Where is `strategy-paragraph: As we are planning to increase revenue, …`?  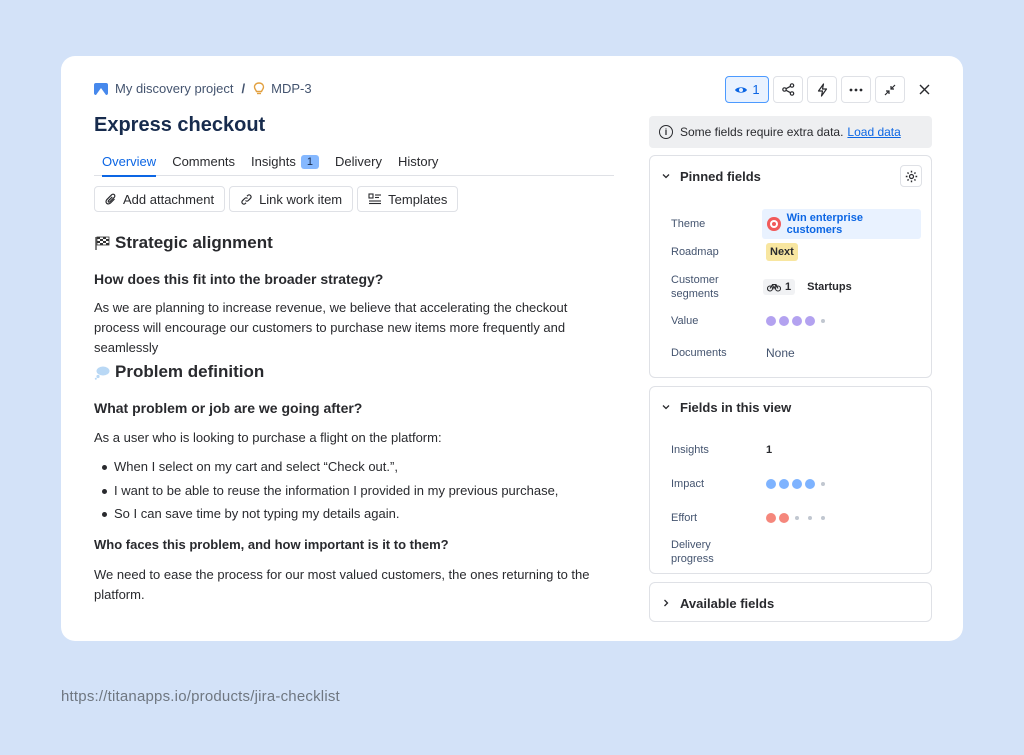
strategy-paragraph: As we are planning to increase revenue, … is located at coordinates (331, 327).